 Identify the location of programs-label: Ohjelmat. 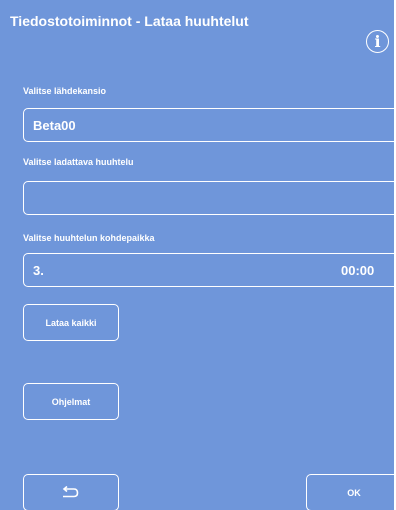
(71, 401).